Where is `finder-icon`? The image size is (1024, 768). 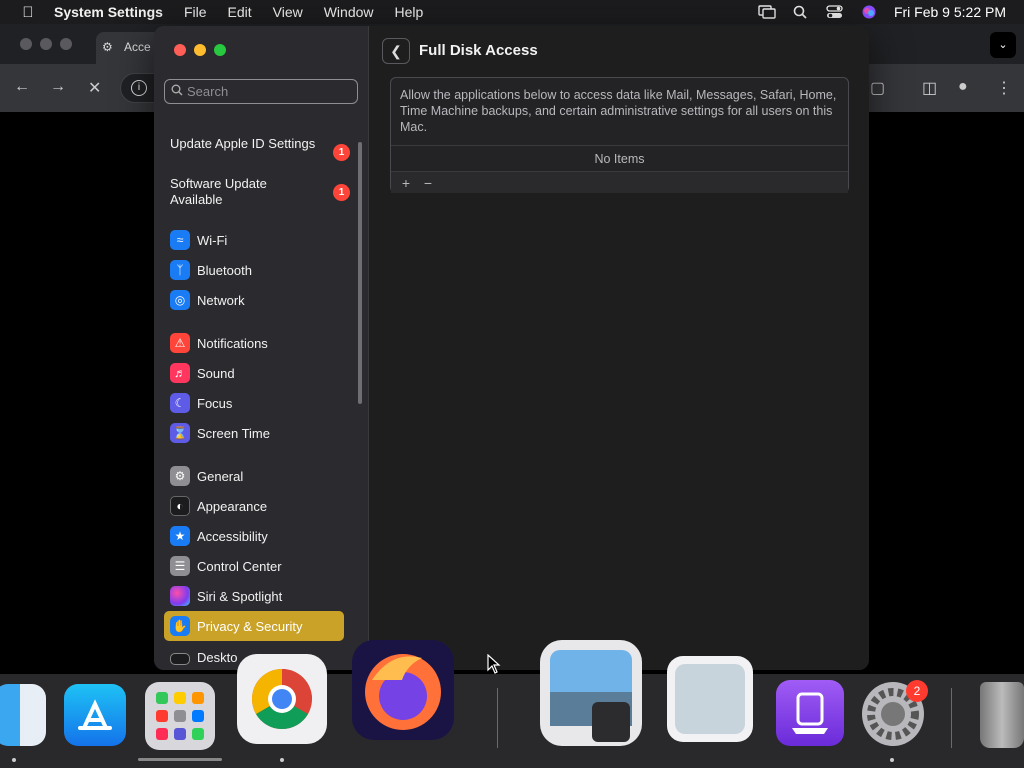 finder-icon is located at coordinates (23, 715).